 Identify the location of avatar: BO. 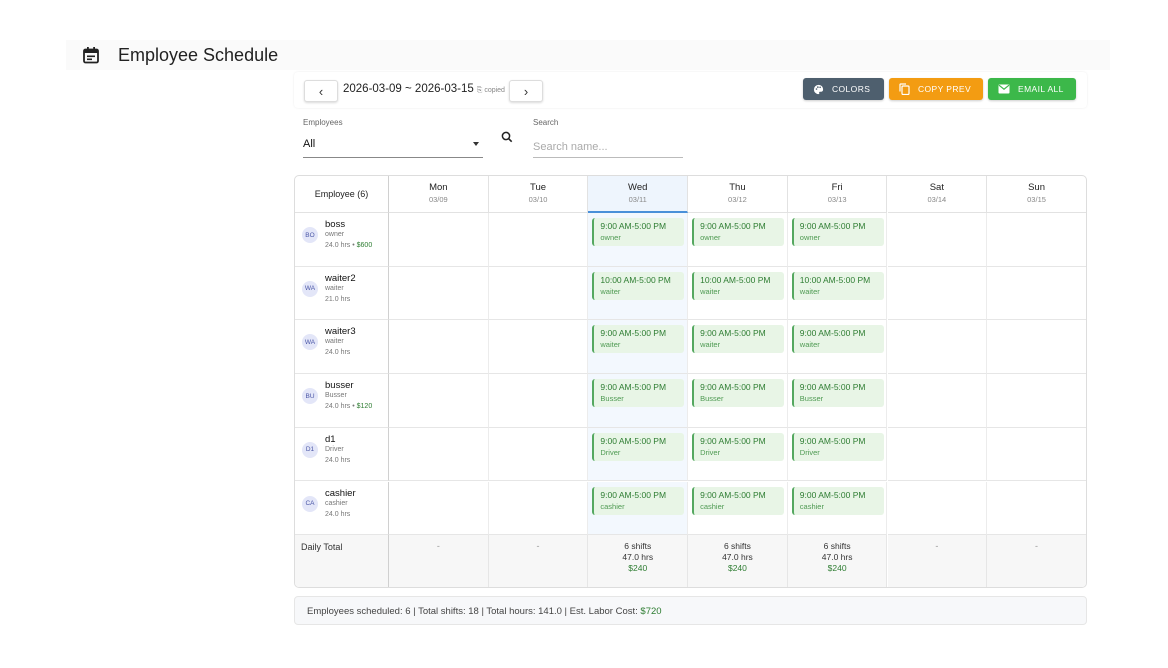
(310, 235).